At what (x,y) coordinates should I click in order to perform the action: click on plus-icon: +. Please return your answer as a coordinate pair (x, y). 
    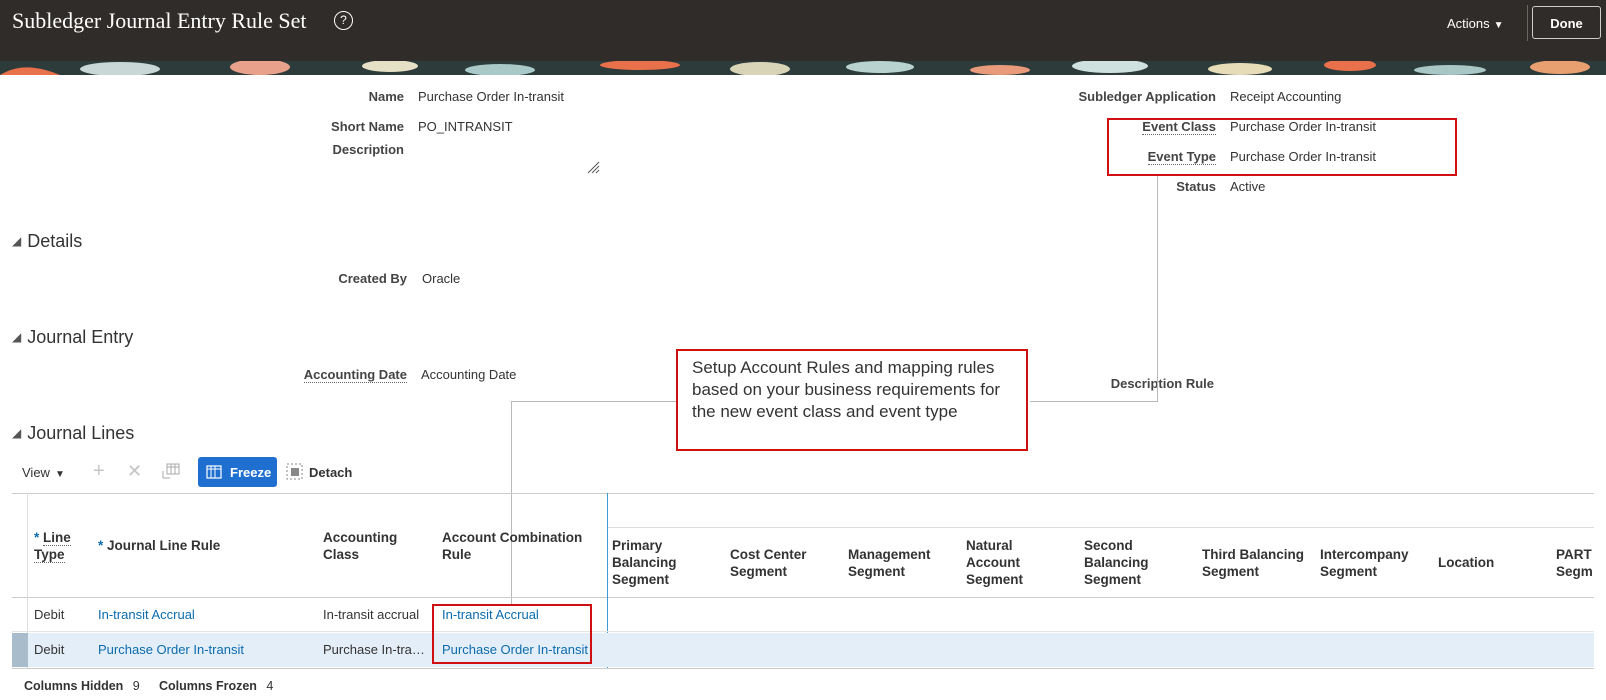
    Looking at the image, I should click on (99, 471).